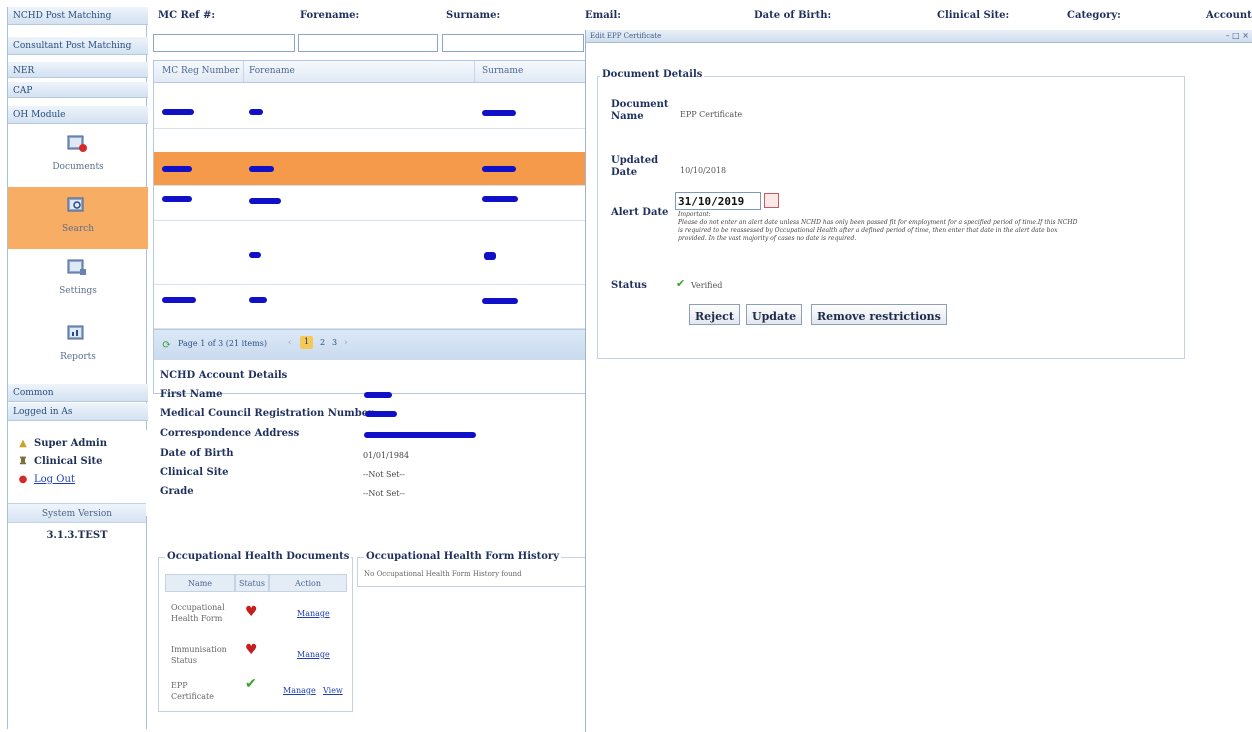 The image size is (1252, 732). Describe the element at coordinates (879, 314) in the screenshot. I see `remove-restrictions-button: Remove restrictions` at that location.